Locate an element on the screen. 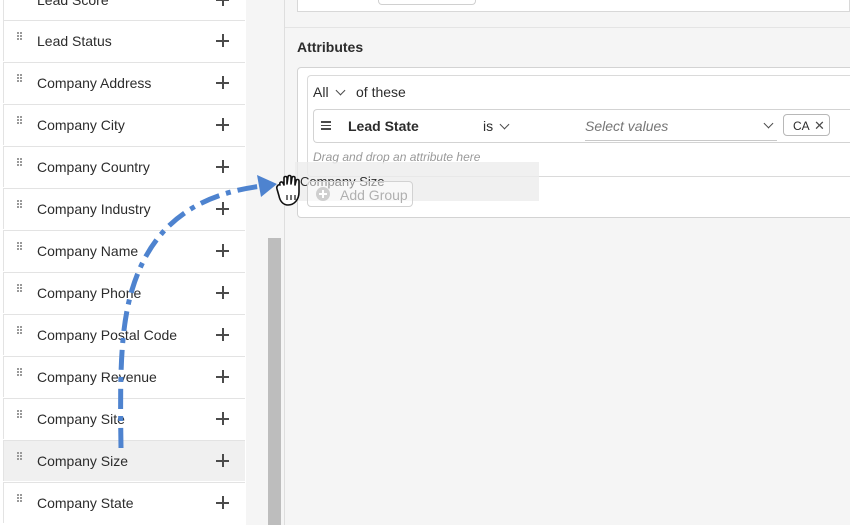 This screenshot has height=525, width=850. list-item: Company Revenue is located at coordinates (124, 376).